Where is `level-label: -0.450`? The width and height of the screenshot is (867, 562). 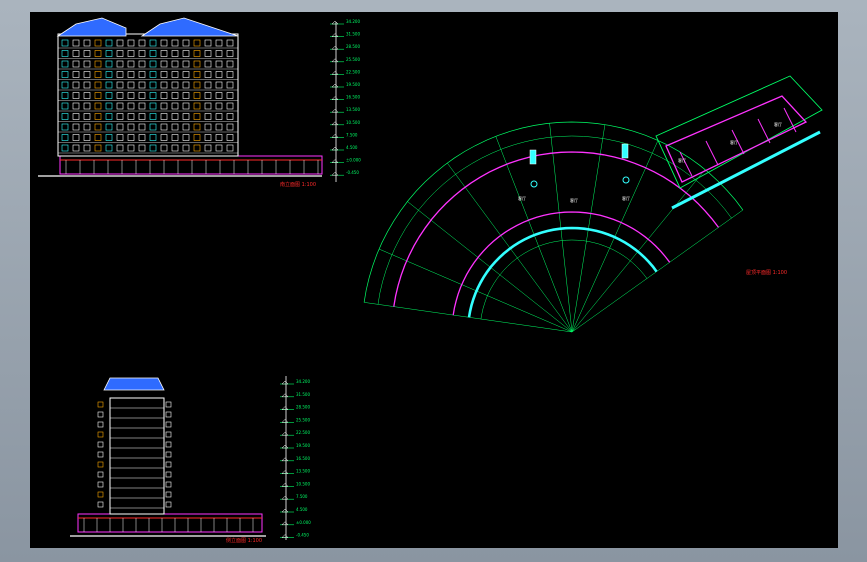
level-label: -0.450 is located at coordinates (352, 172).